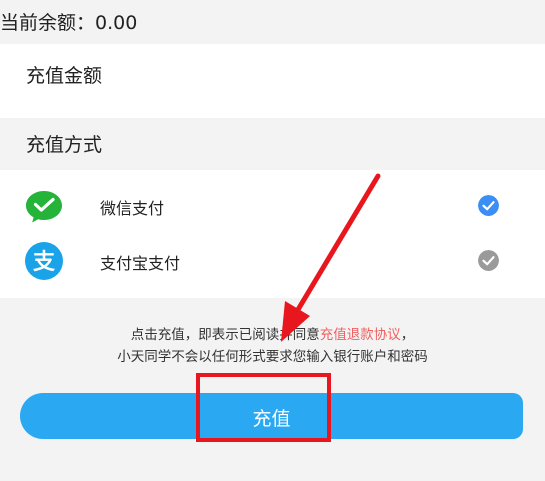 The height and width of the screenshot is (481, 545). Describe the element at coordinates (64, 145) in the screenshot. I see `method-label: 充值方式` at that location.